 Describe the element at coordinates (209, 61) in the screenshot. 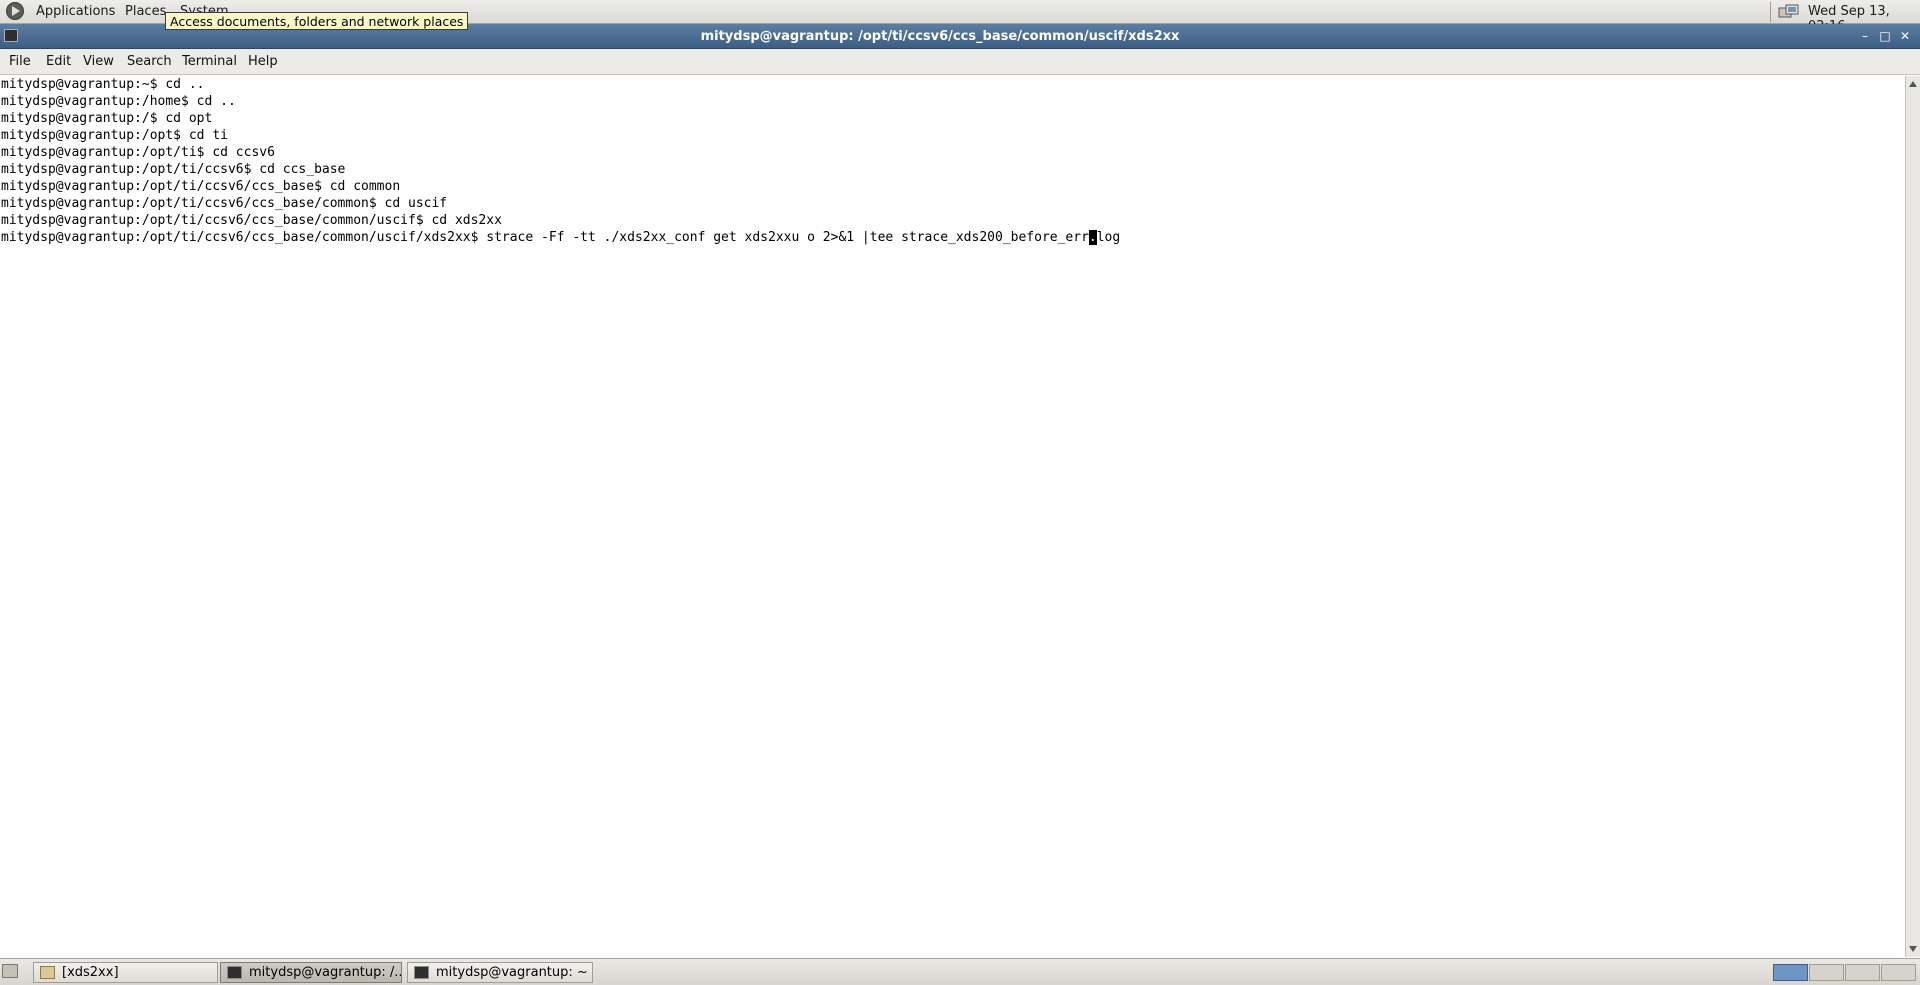

I see `menu-terminal: Terminal` at that location.